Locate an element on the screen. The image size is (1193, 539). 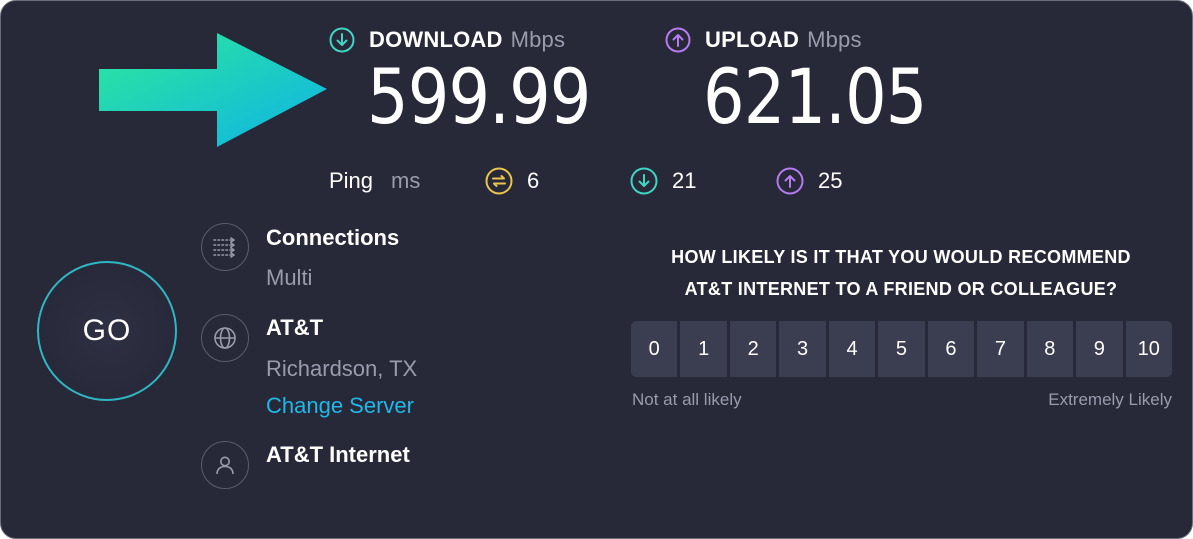
scale-high-label: Extremely Likely is located at coordinates (1110, 399).